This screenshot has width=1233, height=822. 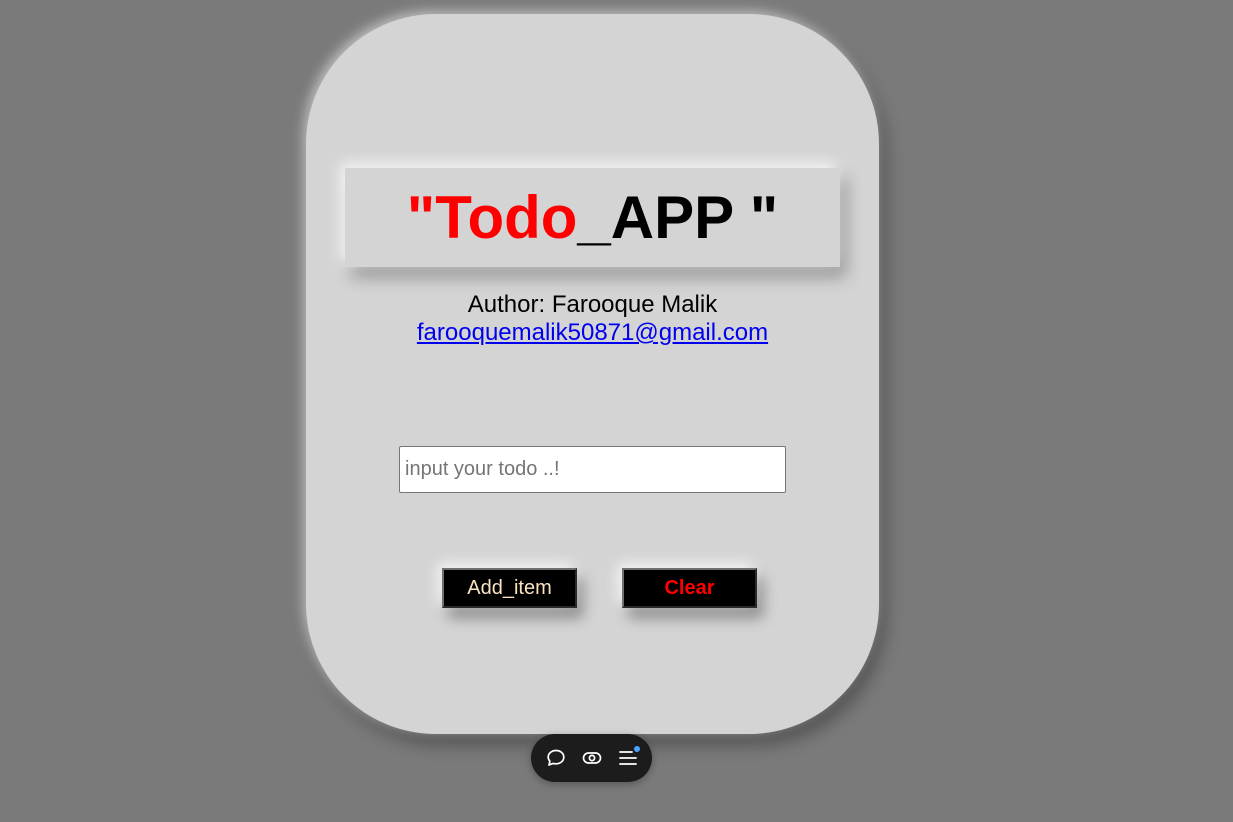 What do you see at coordinates (506, 217) in the screenshot?
I see `title-todo-word: Todo` at bounding box center [506, 217].